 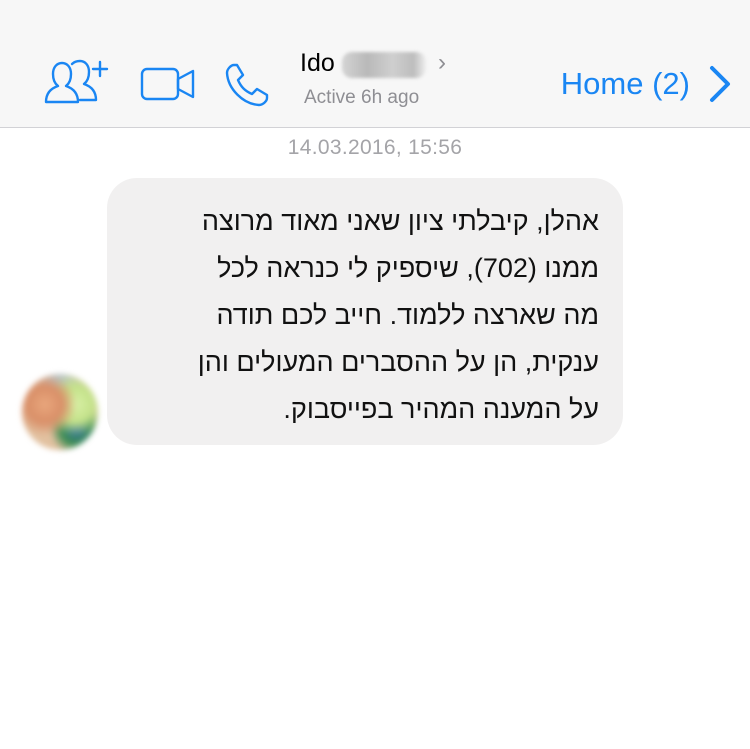 What do you see at coordinates (442, 62) in the screenshot?
I see `contact-details-chevron: ›` at bounding box center [442, 62].